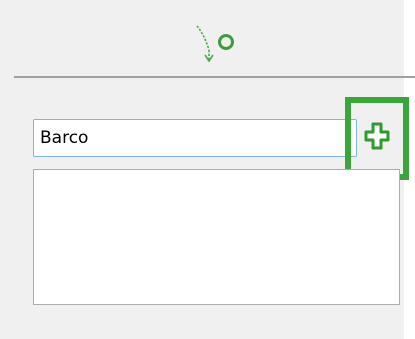 This screenshot has width=415, height=339. What do you see at coordinates (214, 77) in the screenshot?
I see `header-divider` at bounding box center [214, 77].